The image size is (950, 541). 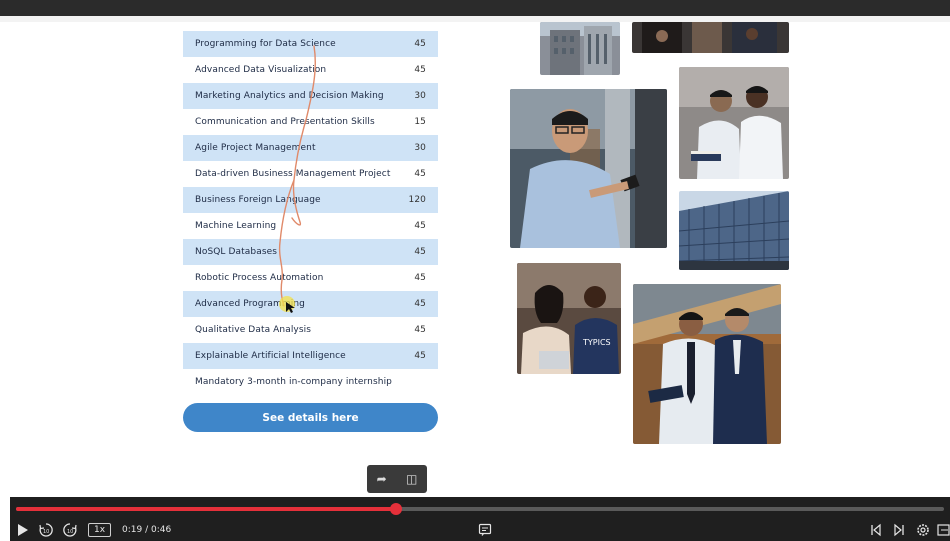 I want to click on course-name: Agile Project Management, so click(x=255, y=148).